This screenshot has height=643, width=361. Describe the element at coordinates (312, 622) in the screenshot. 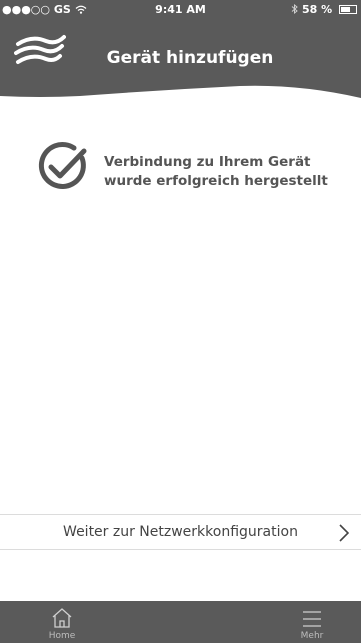

I see `tab-more: Mehr` at that location.